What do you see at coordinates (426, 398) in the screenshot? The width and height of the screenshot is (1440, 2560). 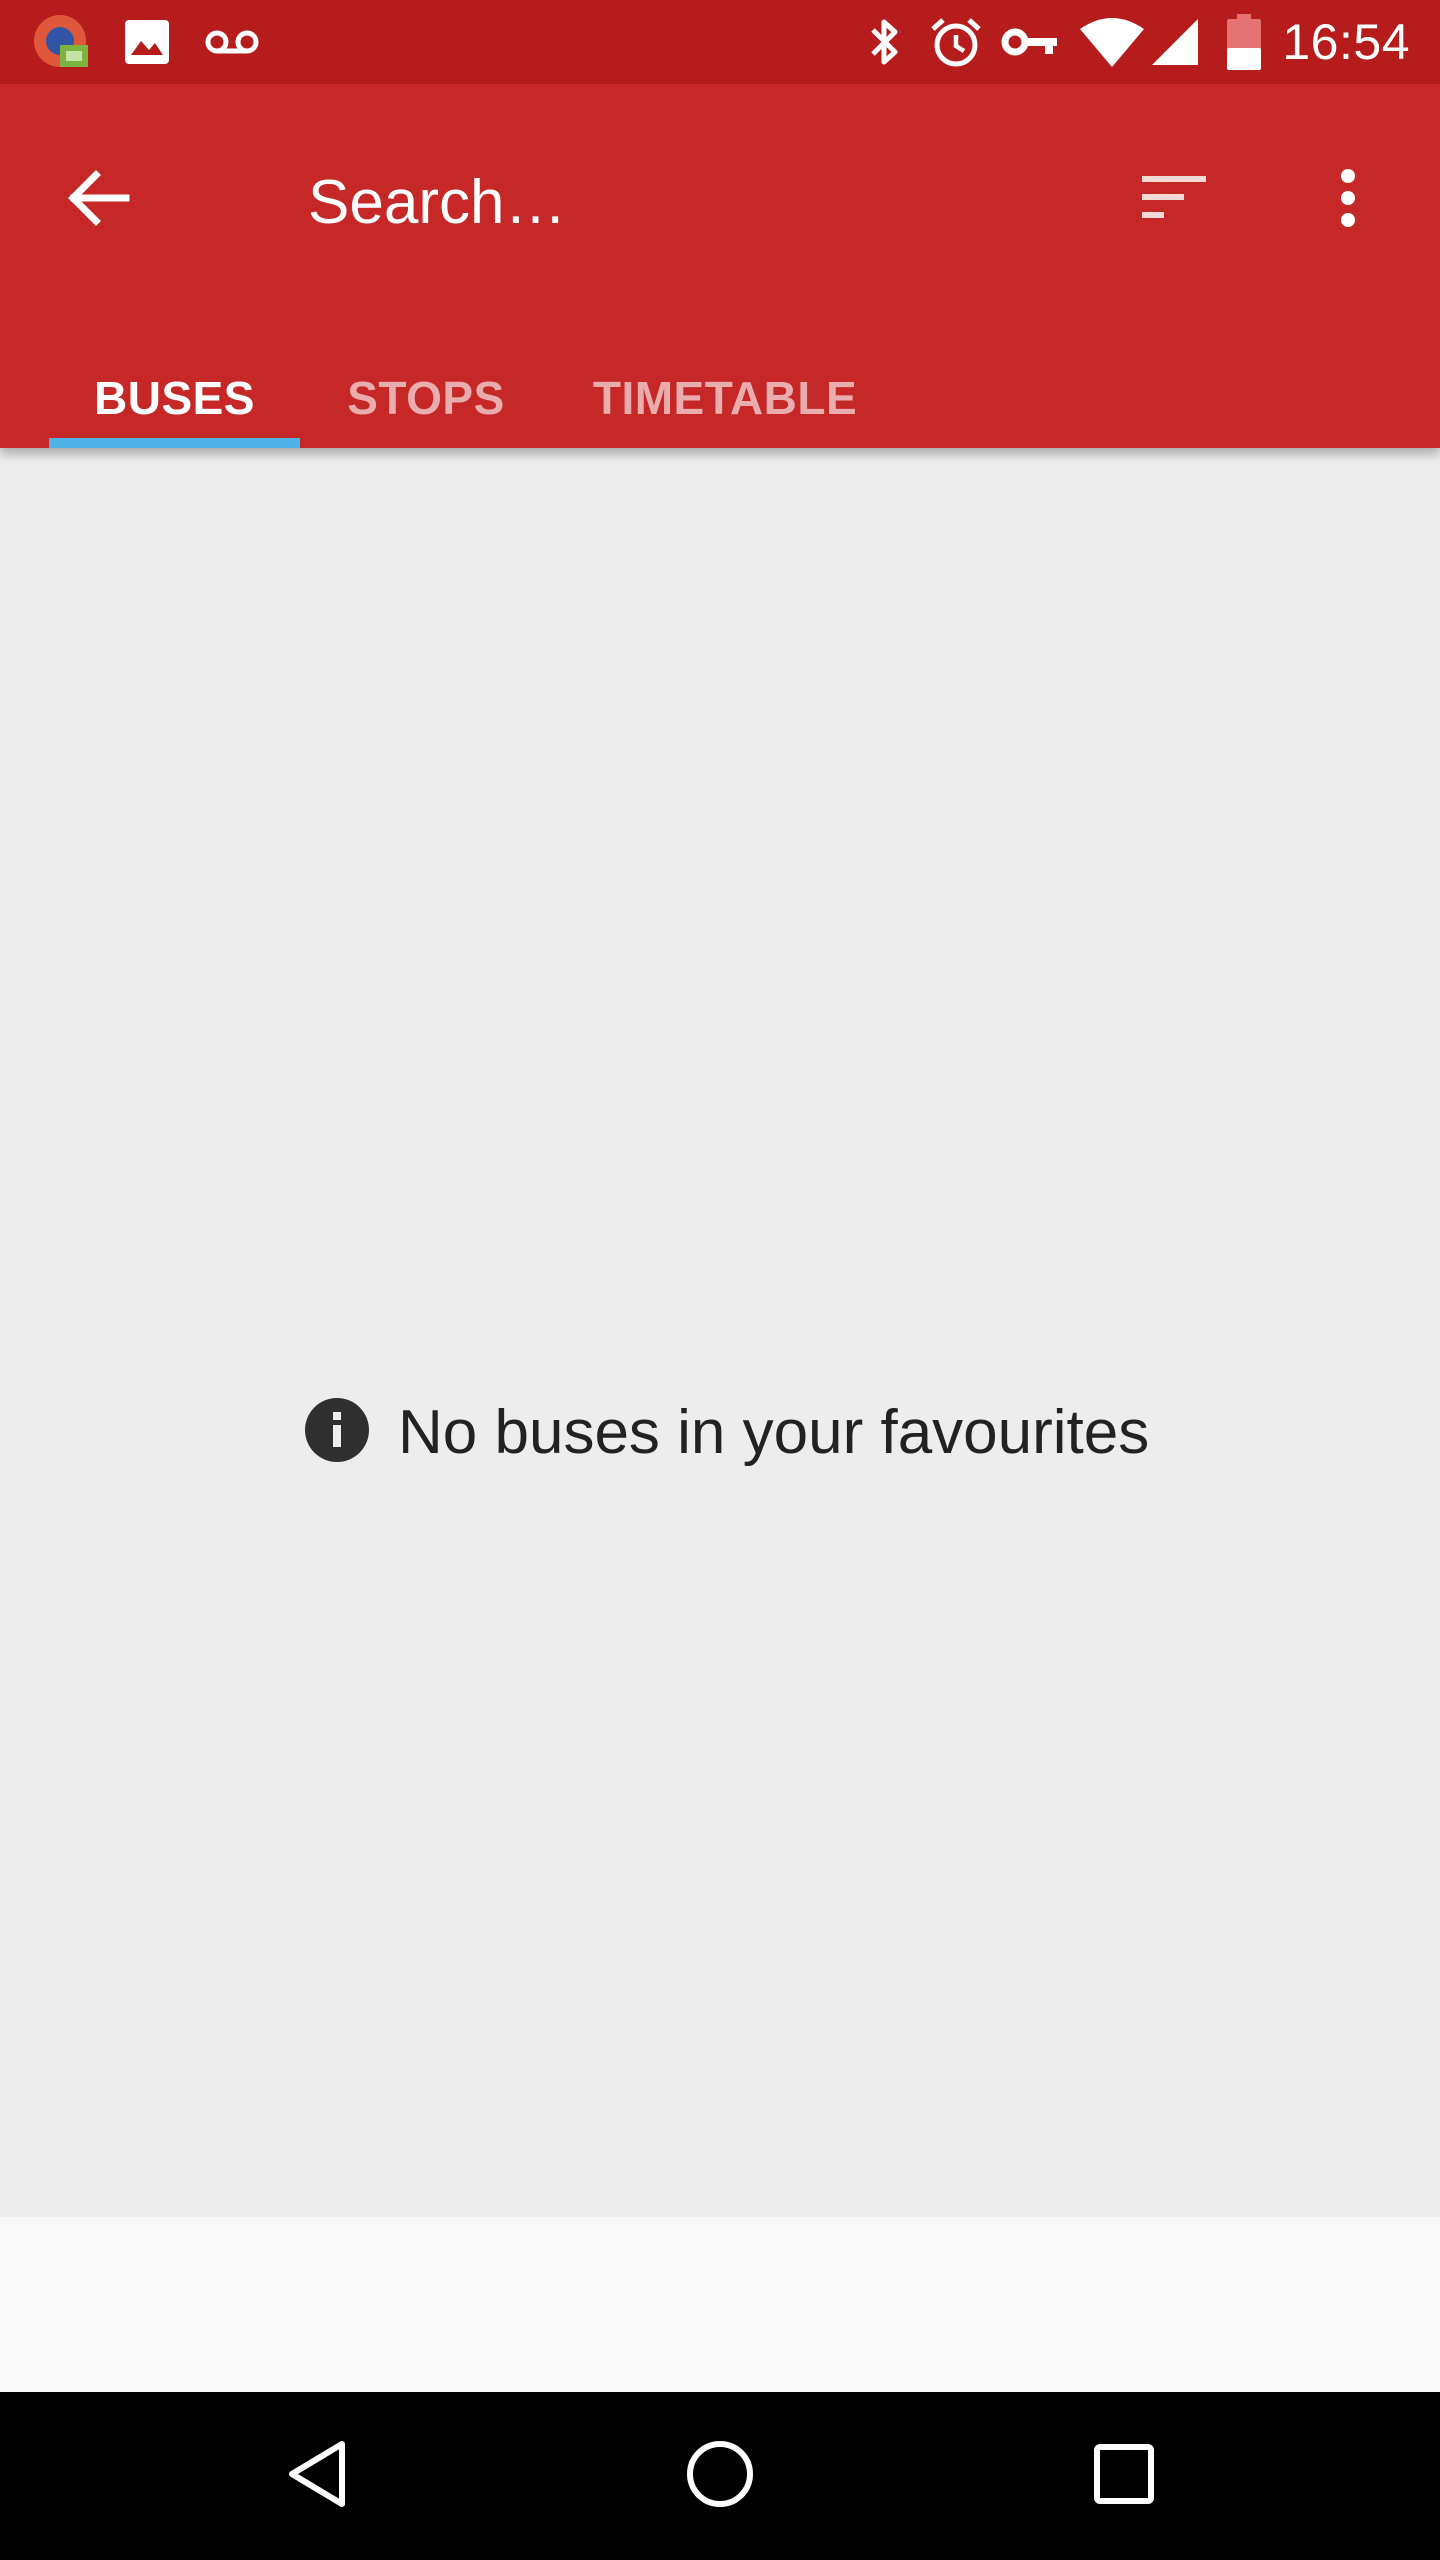 I see `tab-stops: STOPS` at bounding box center [426, 398].